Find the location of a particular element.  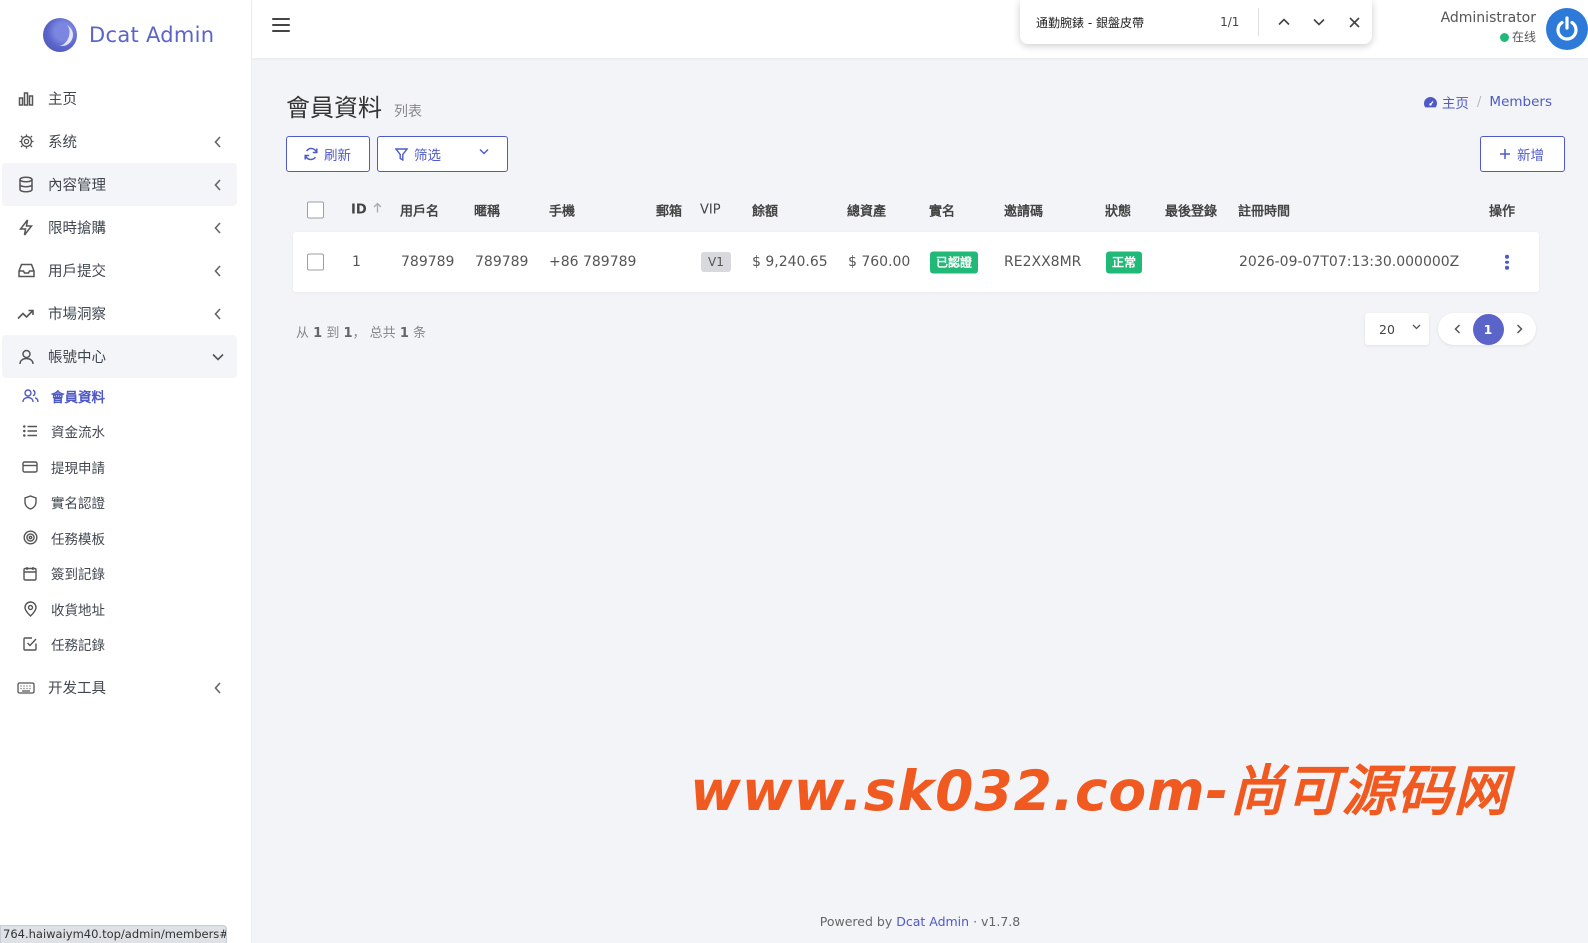

verified-badge: 已認證 is located at coordinates (954, 262).